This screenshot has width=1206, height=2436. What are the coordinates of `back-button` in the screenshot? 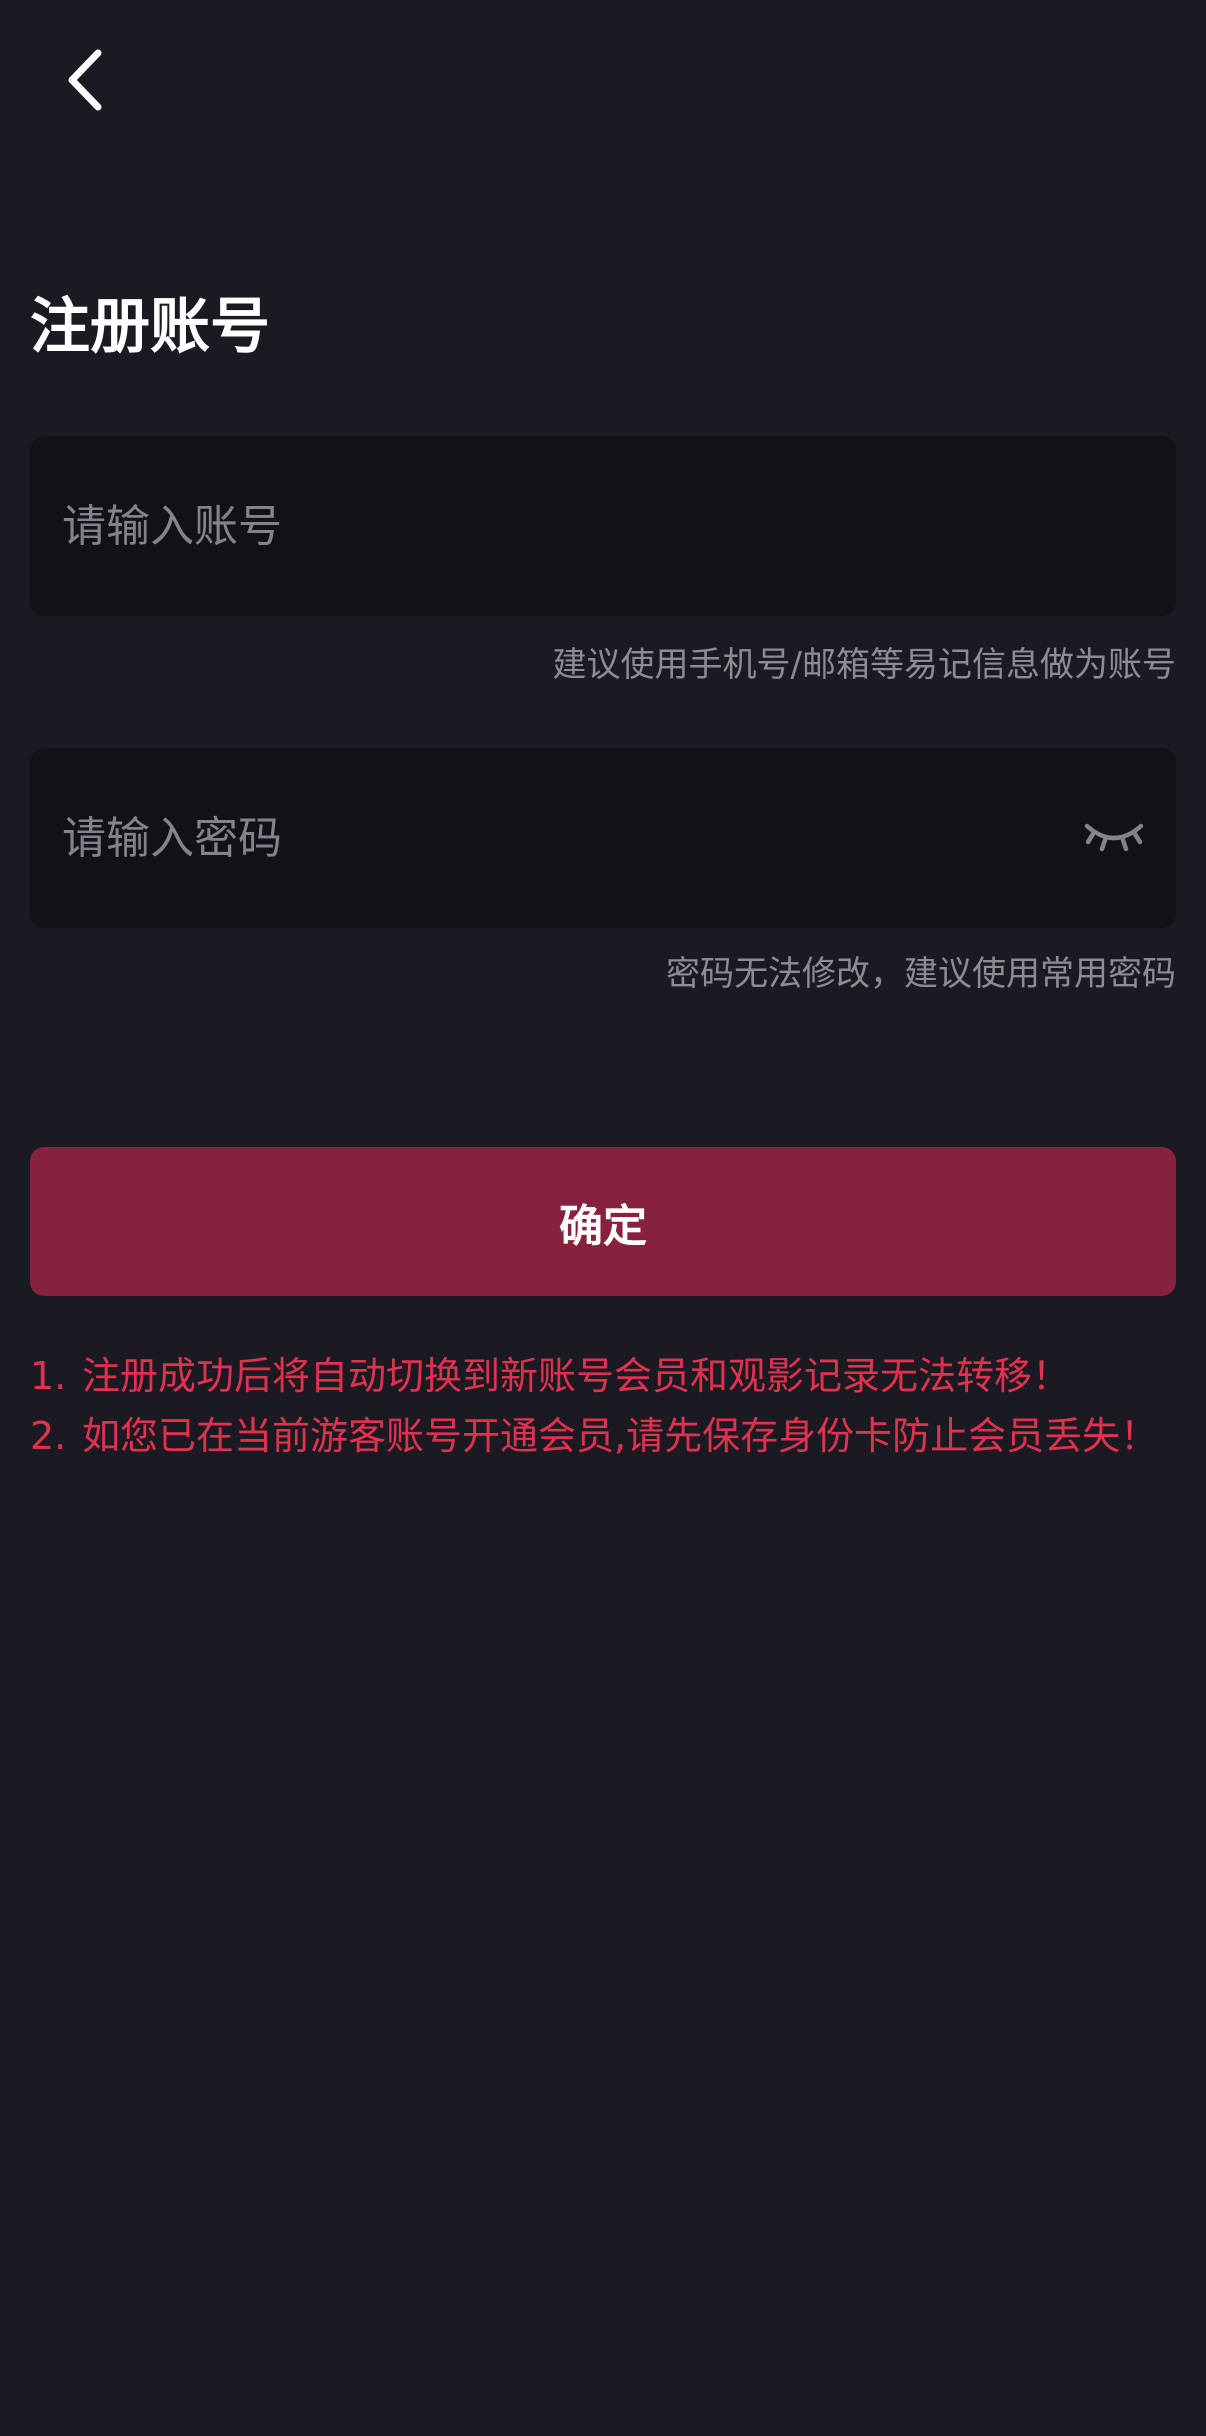 It's located at (85, 80).